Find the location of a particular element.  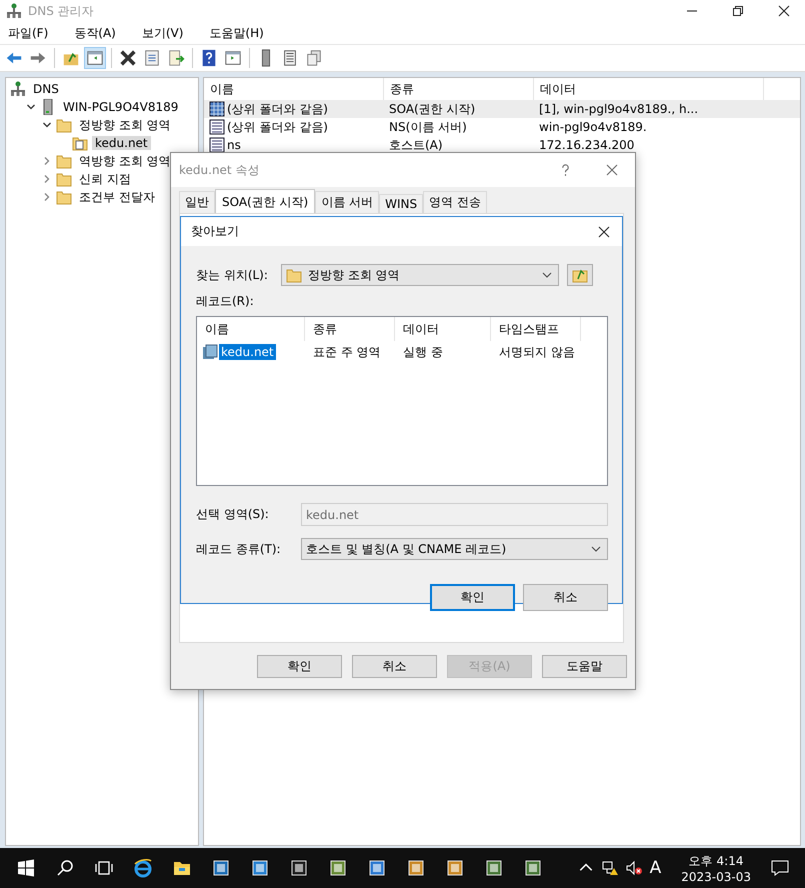

restore-icon is located at coordinates (738, 11).